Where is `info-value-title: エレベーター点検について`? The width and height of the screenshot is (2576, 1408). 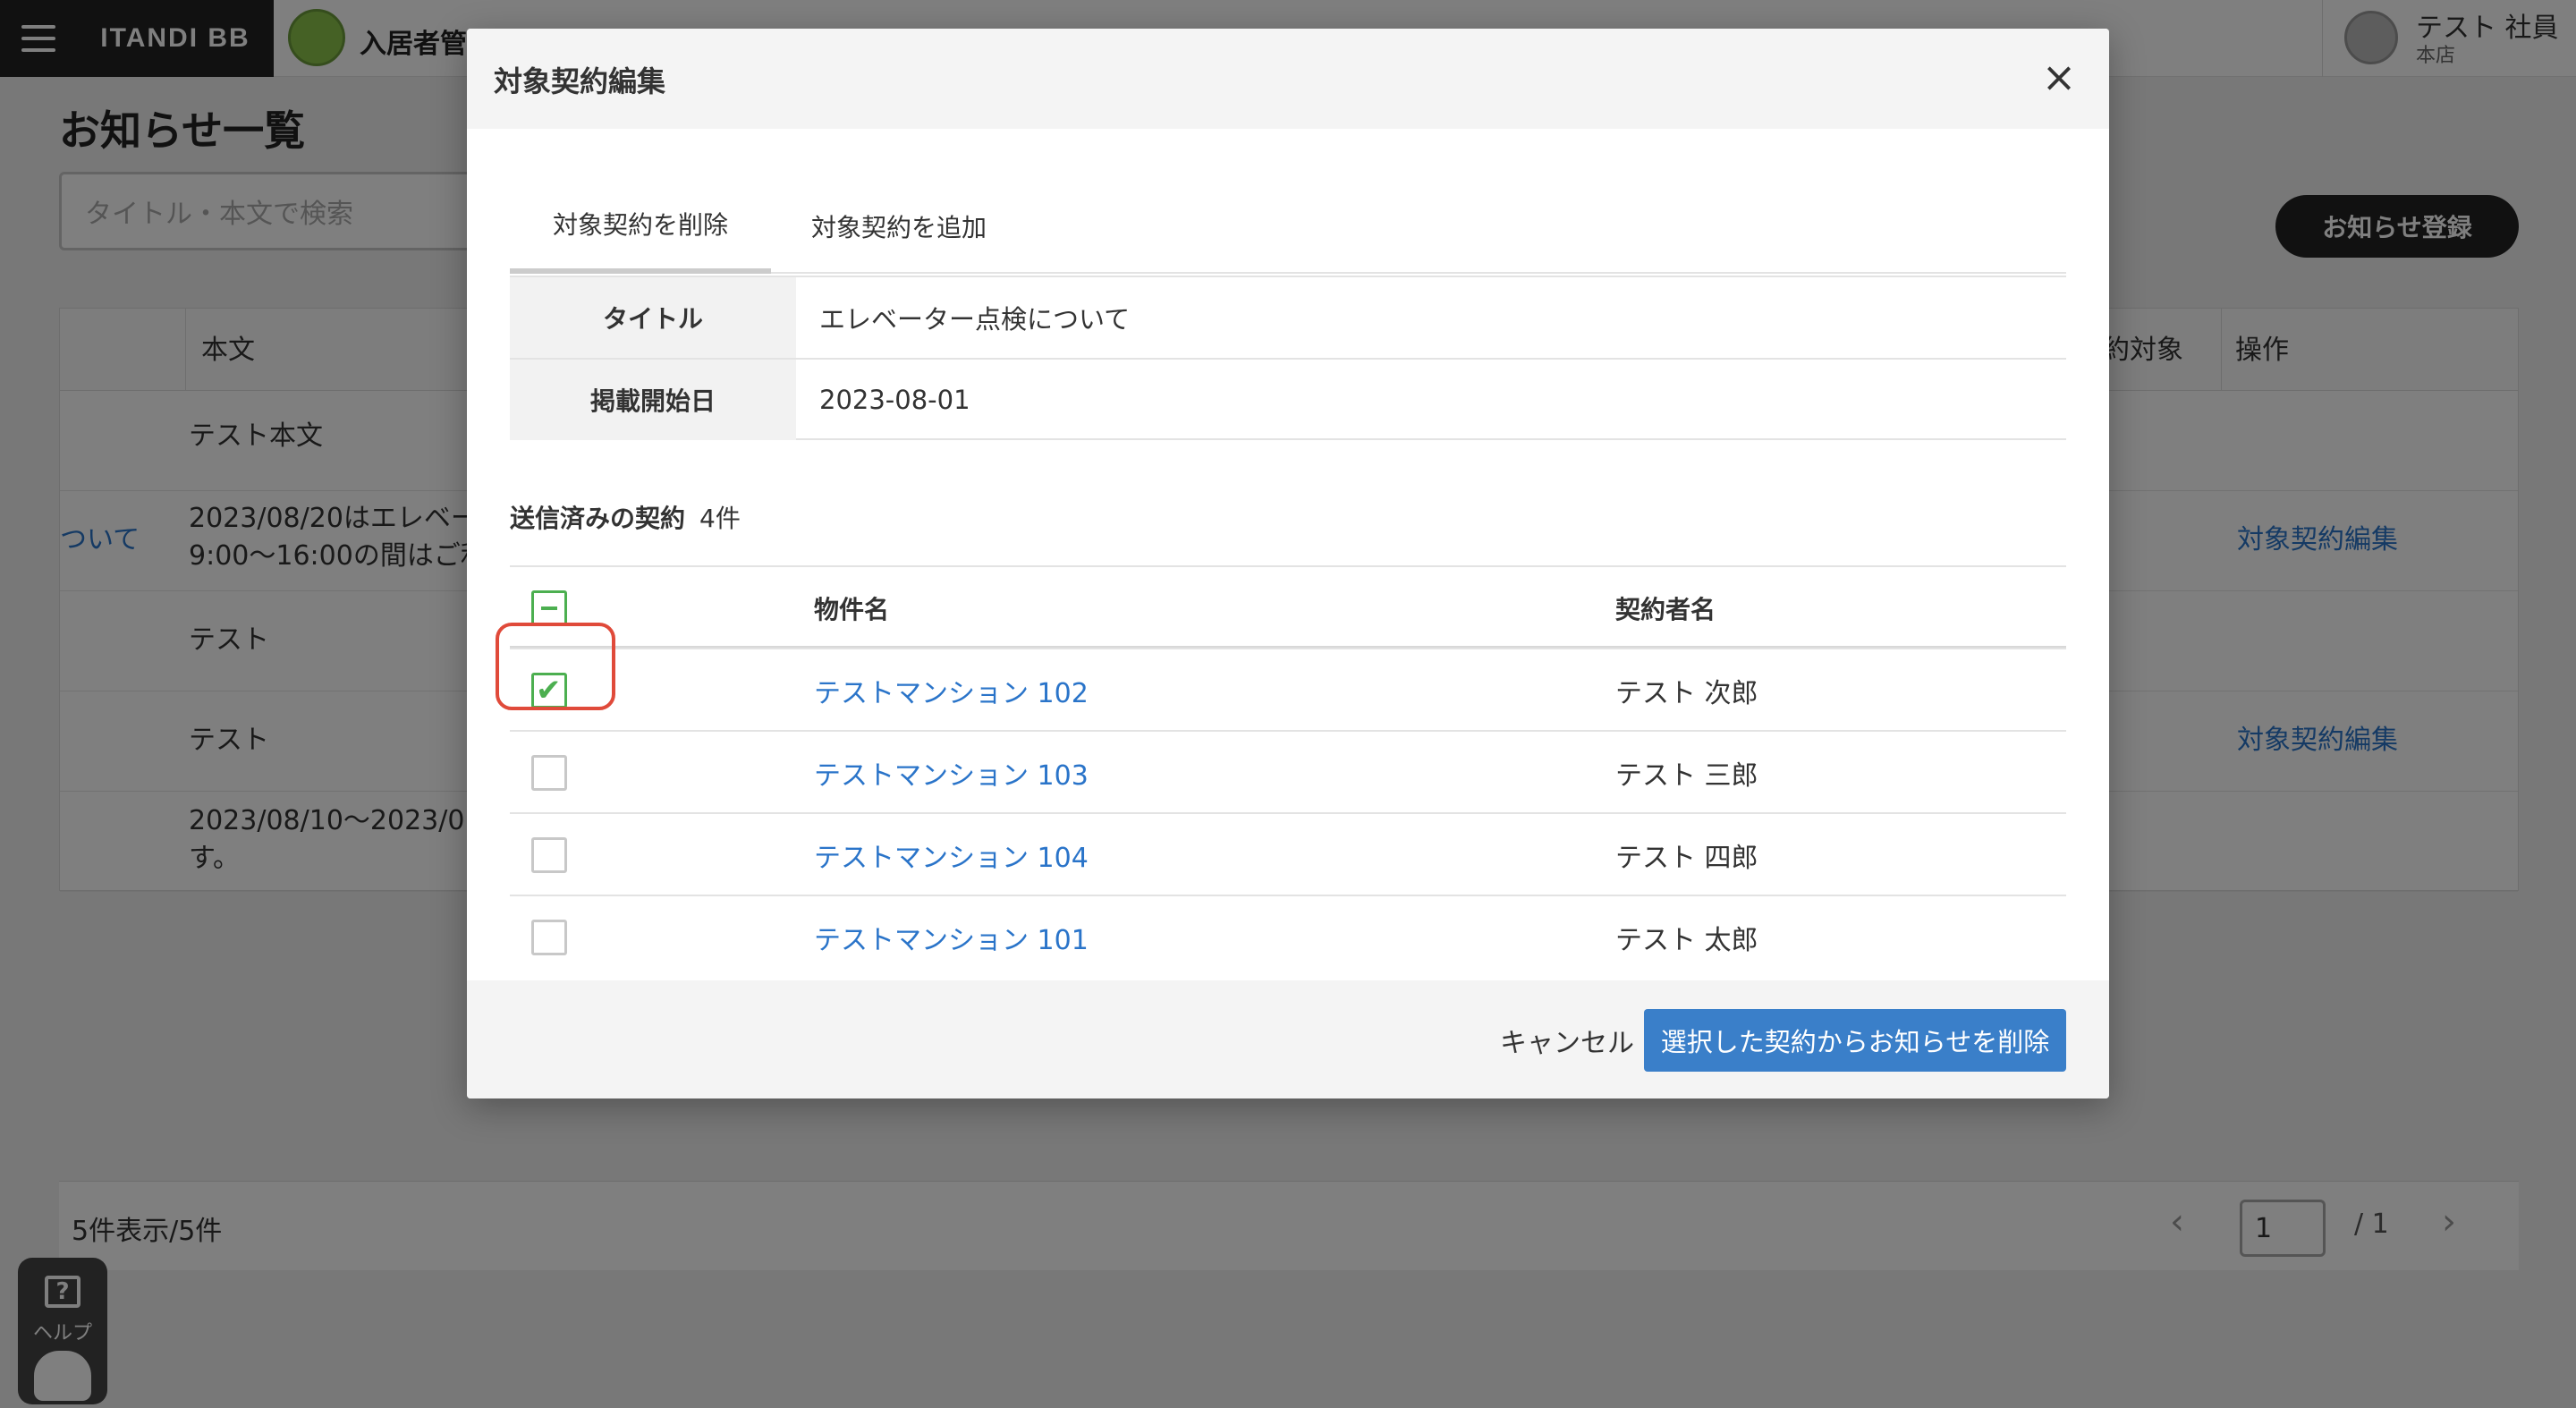
info-value-title: エレベーター点検について is located at coordinates (975, 319).